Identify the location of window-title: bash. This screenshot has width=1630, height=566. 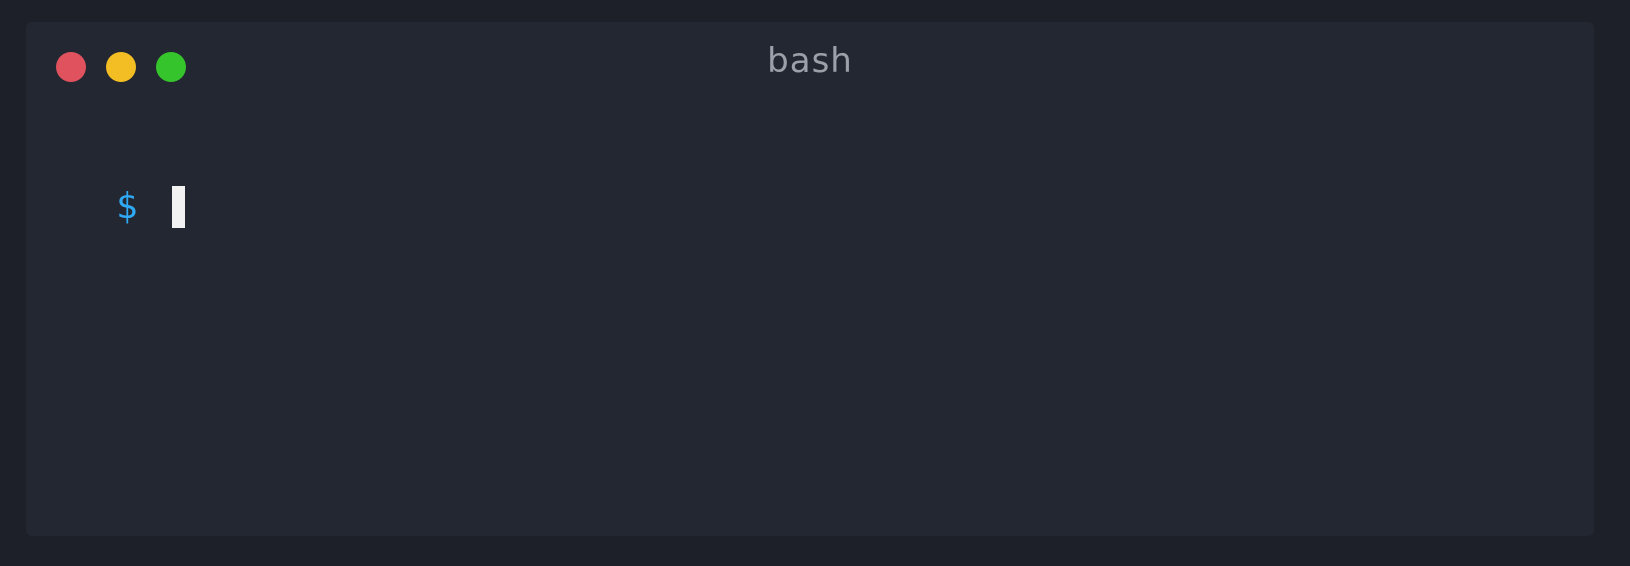
(810, 61).